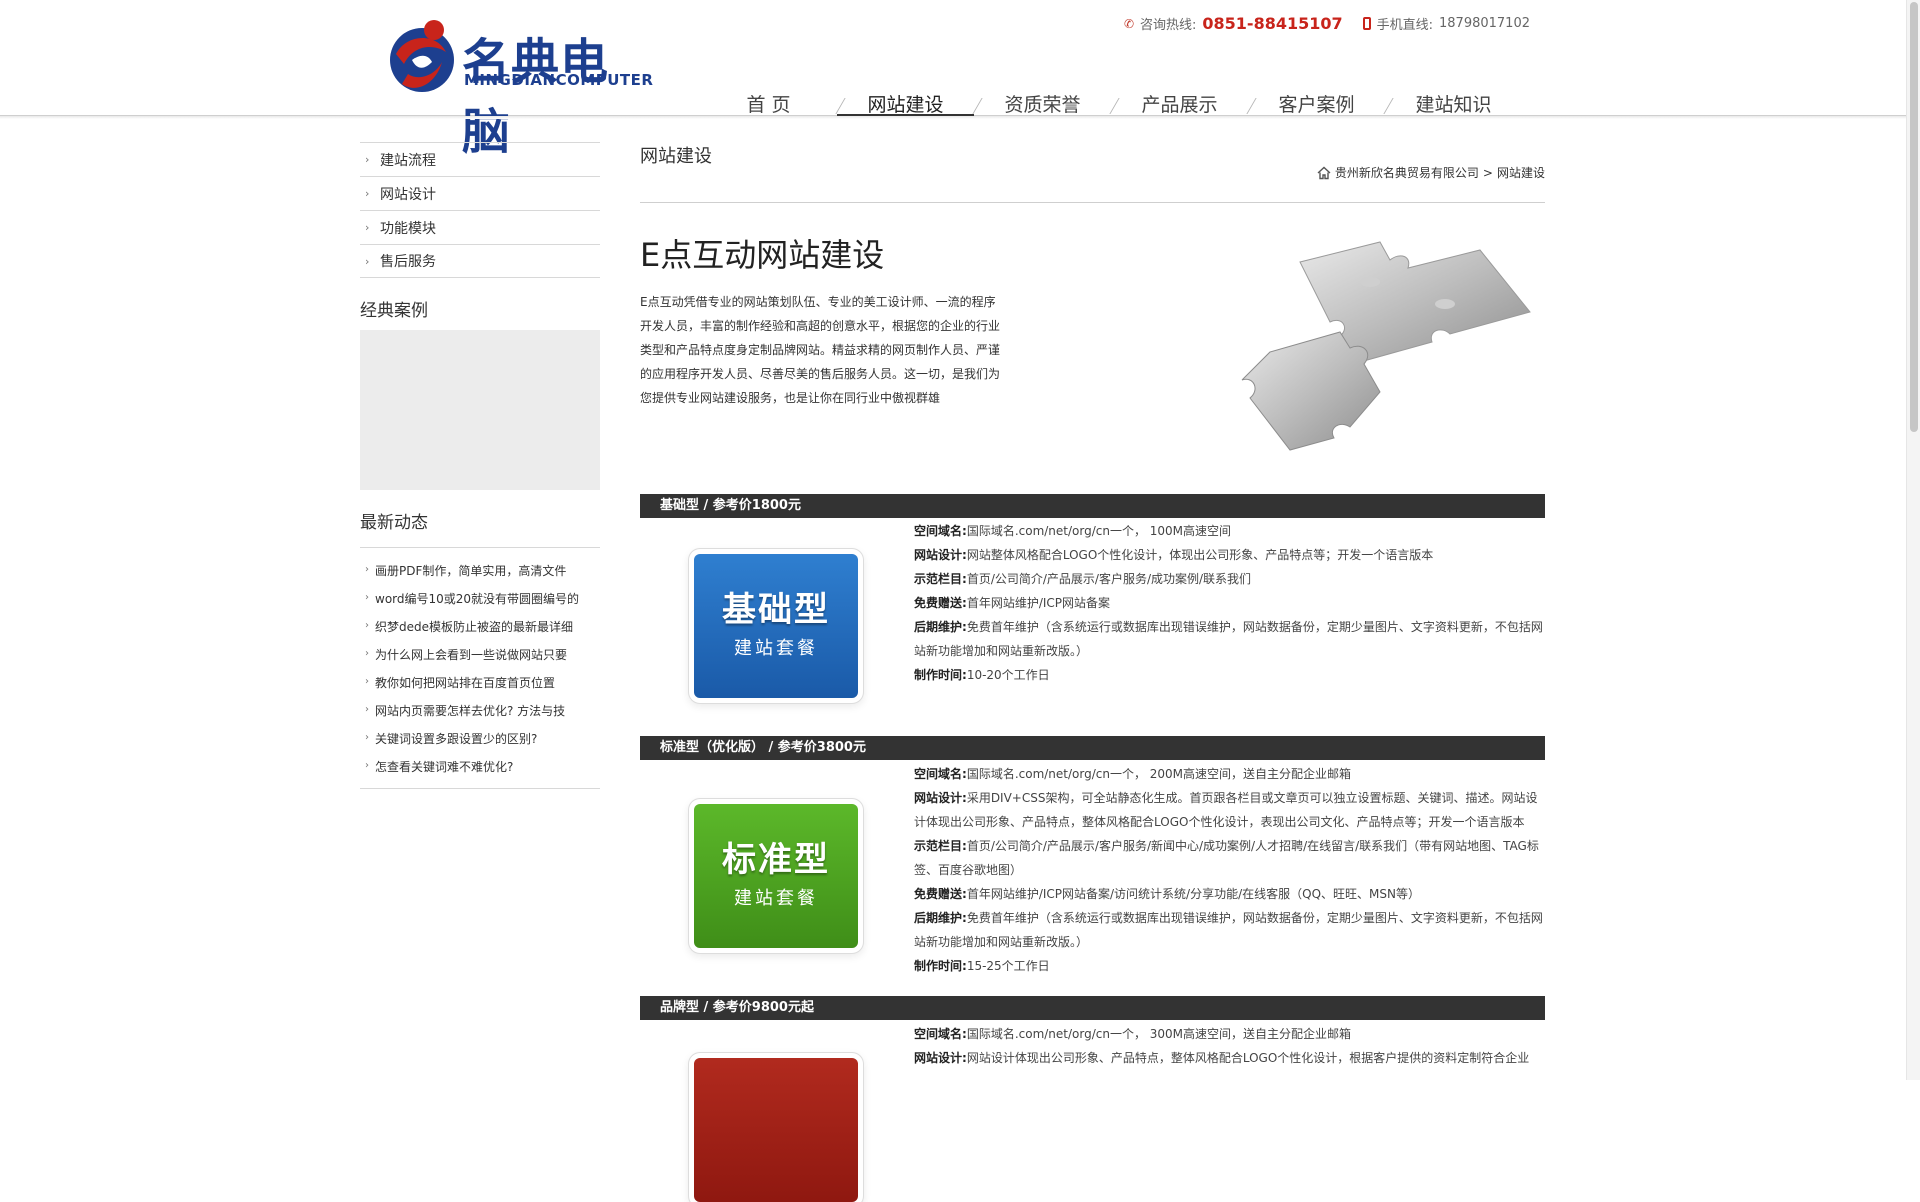 This screenshot has width=1920, height=1202. Describe the element at coordinates (559, 80) in the screenshot. I see `logo-english-text: MINGDIANCOMPUTER` at that location.